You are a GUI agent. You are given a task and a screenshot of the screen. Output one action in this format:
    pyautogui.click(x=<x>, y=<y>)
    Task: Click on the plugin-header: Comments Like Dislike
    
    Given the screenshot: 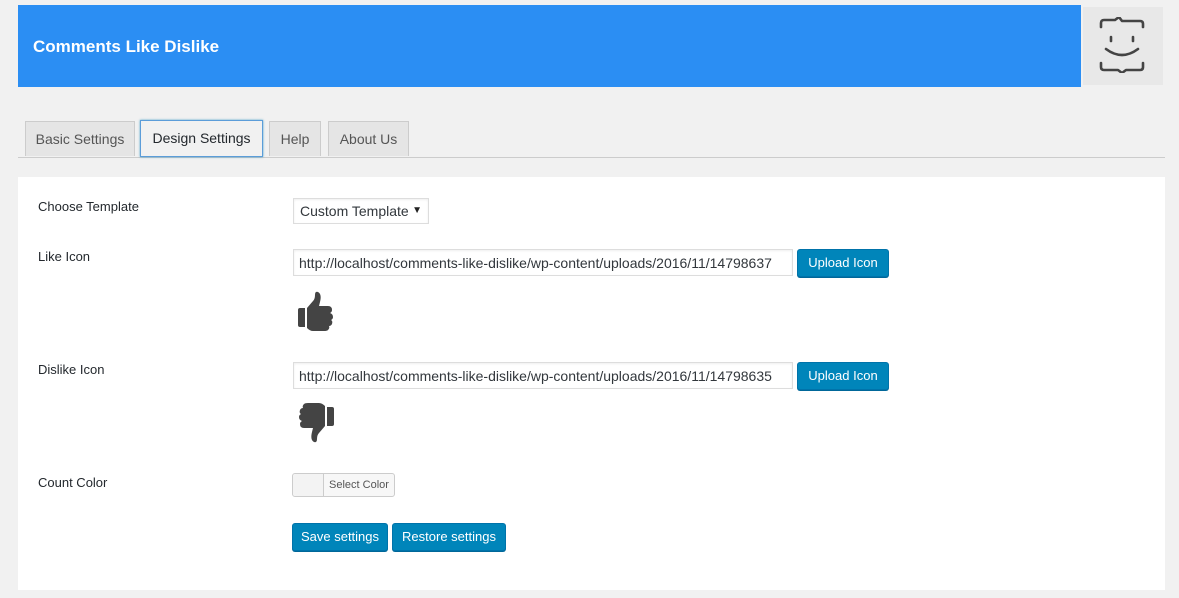 What is the action you would take?
    pyautogui.click(x=549, y=46)
    